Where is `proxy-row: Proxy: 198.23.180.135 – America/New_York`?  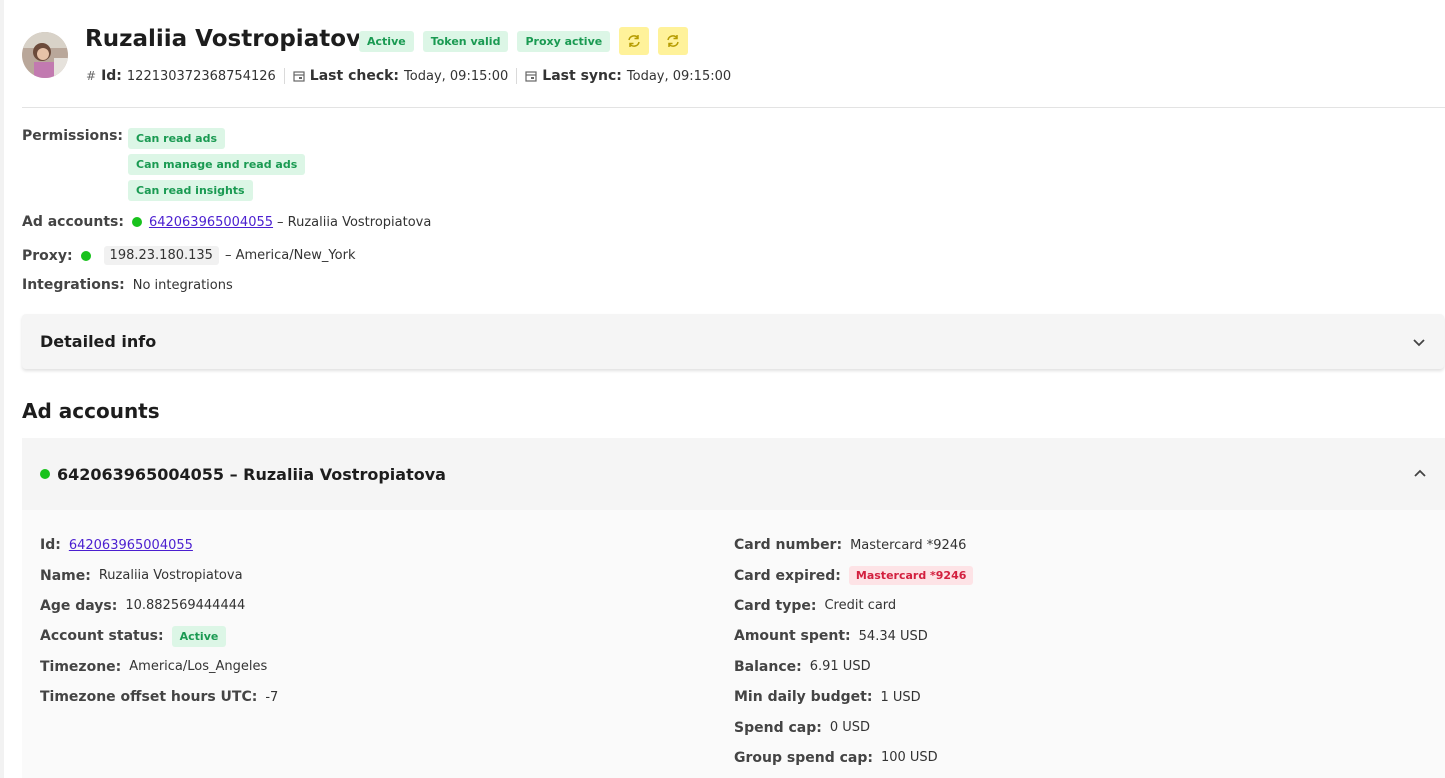 proxy-row: Proxy: 198.23.180.135 – America/New_York is located at coordinates (188, 255).